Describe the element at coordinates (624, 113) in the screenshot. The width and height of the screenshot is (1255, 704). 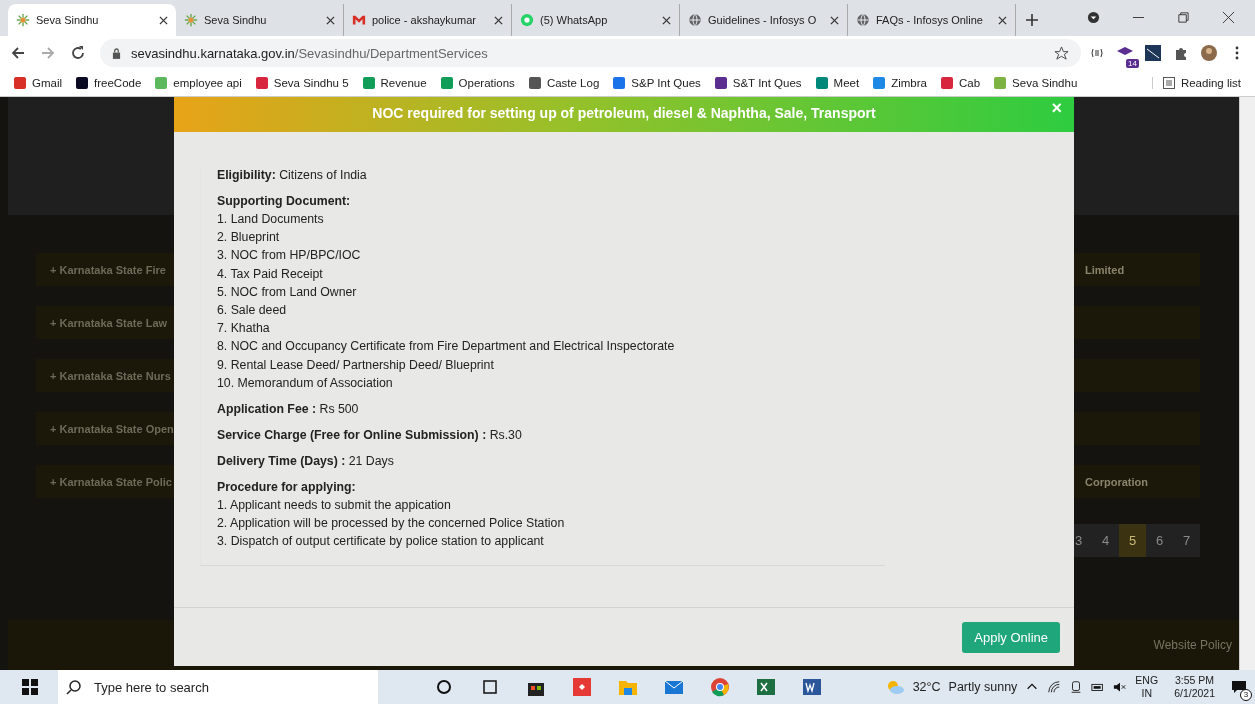
I see `modal-title: NOC required for setting up of petroleum, diesel & Naphtha, Sale, Transport` at that location.